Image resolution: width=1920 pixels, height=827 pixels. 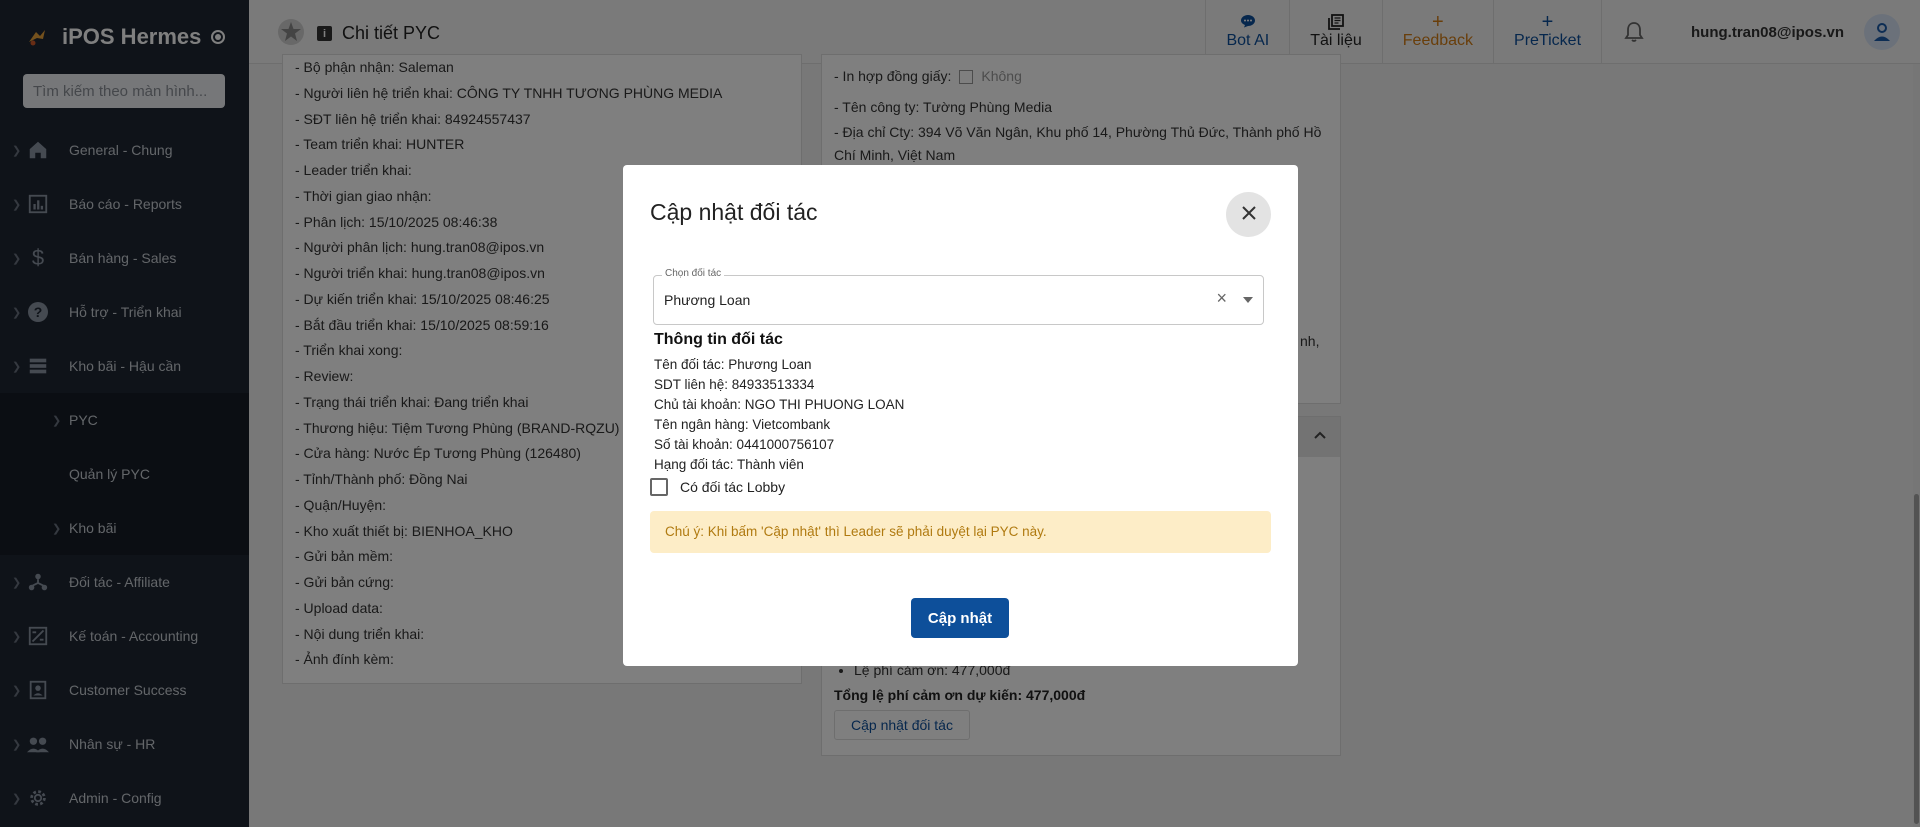 What do you see at coordinates (744, 444) in the screenshot?
I see `partner-info-line: Số tài khoản: 0441000756107` at bounding box center [744, 444].